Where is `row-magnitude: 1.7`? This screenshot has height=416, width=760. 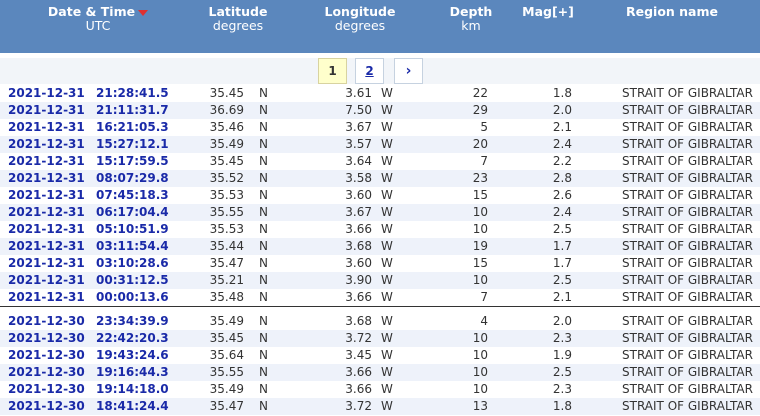 row-magnitude: 1.7 is located at coordinates (562, 263).